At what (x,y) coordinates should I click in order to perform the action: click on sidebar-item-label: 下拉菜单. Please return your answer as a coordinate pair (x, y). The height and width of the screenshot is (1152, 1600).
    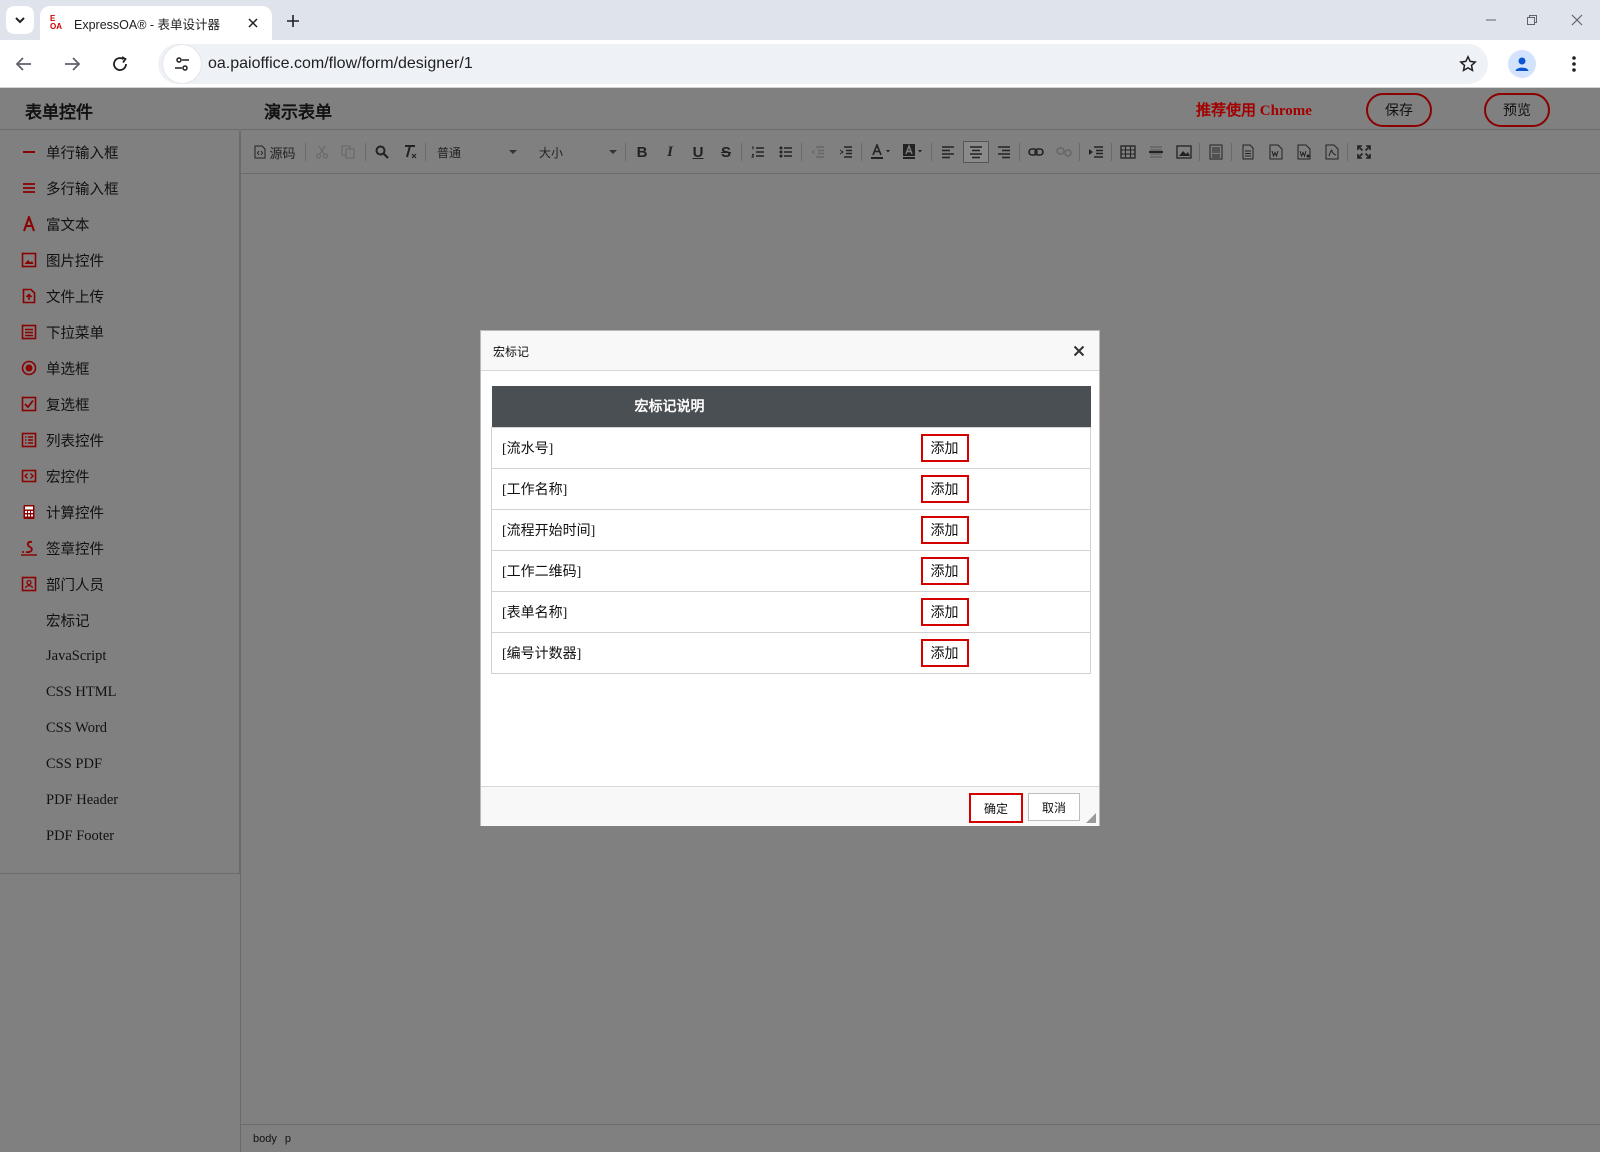
    Looking at the image, I should click on (75, 333).